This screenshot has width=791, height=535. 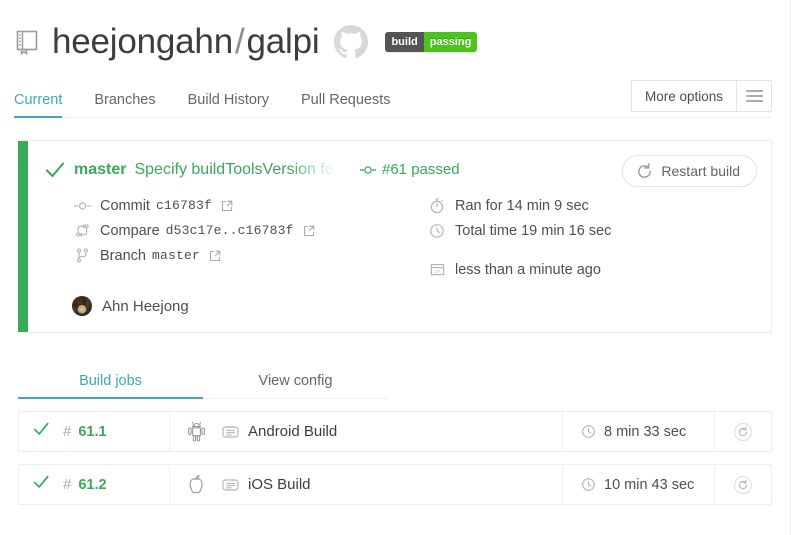 I want to click on status-badge-right: passing, so click(x=450, y=42).